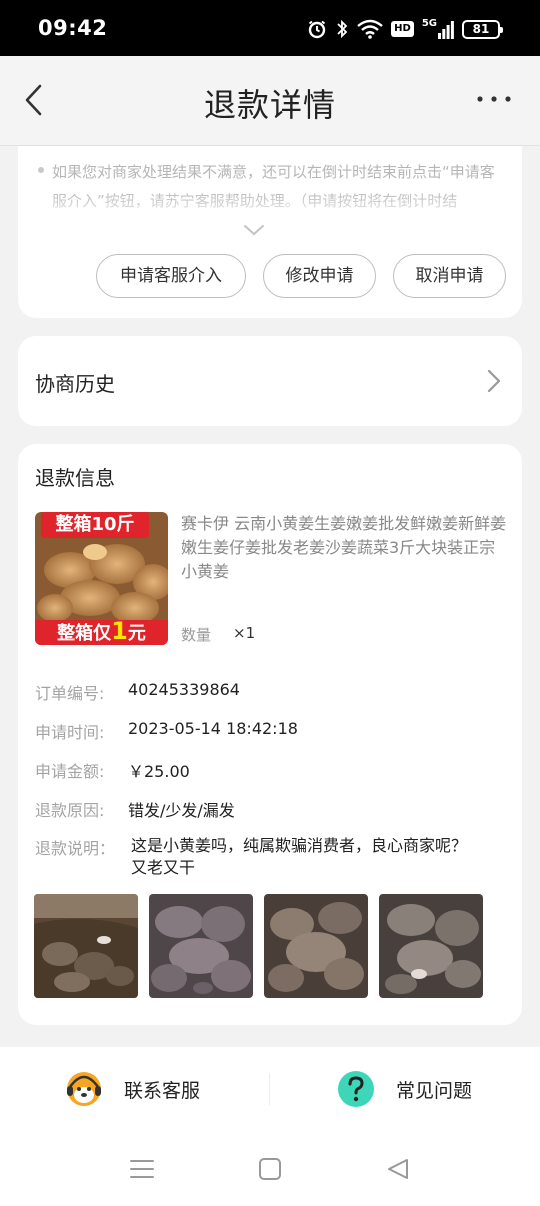  What do you see at coordinates (370, 29) in the screenshot?
I see `wifi-icon` at bounding box center [370, 29].